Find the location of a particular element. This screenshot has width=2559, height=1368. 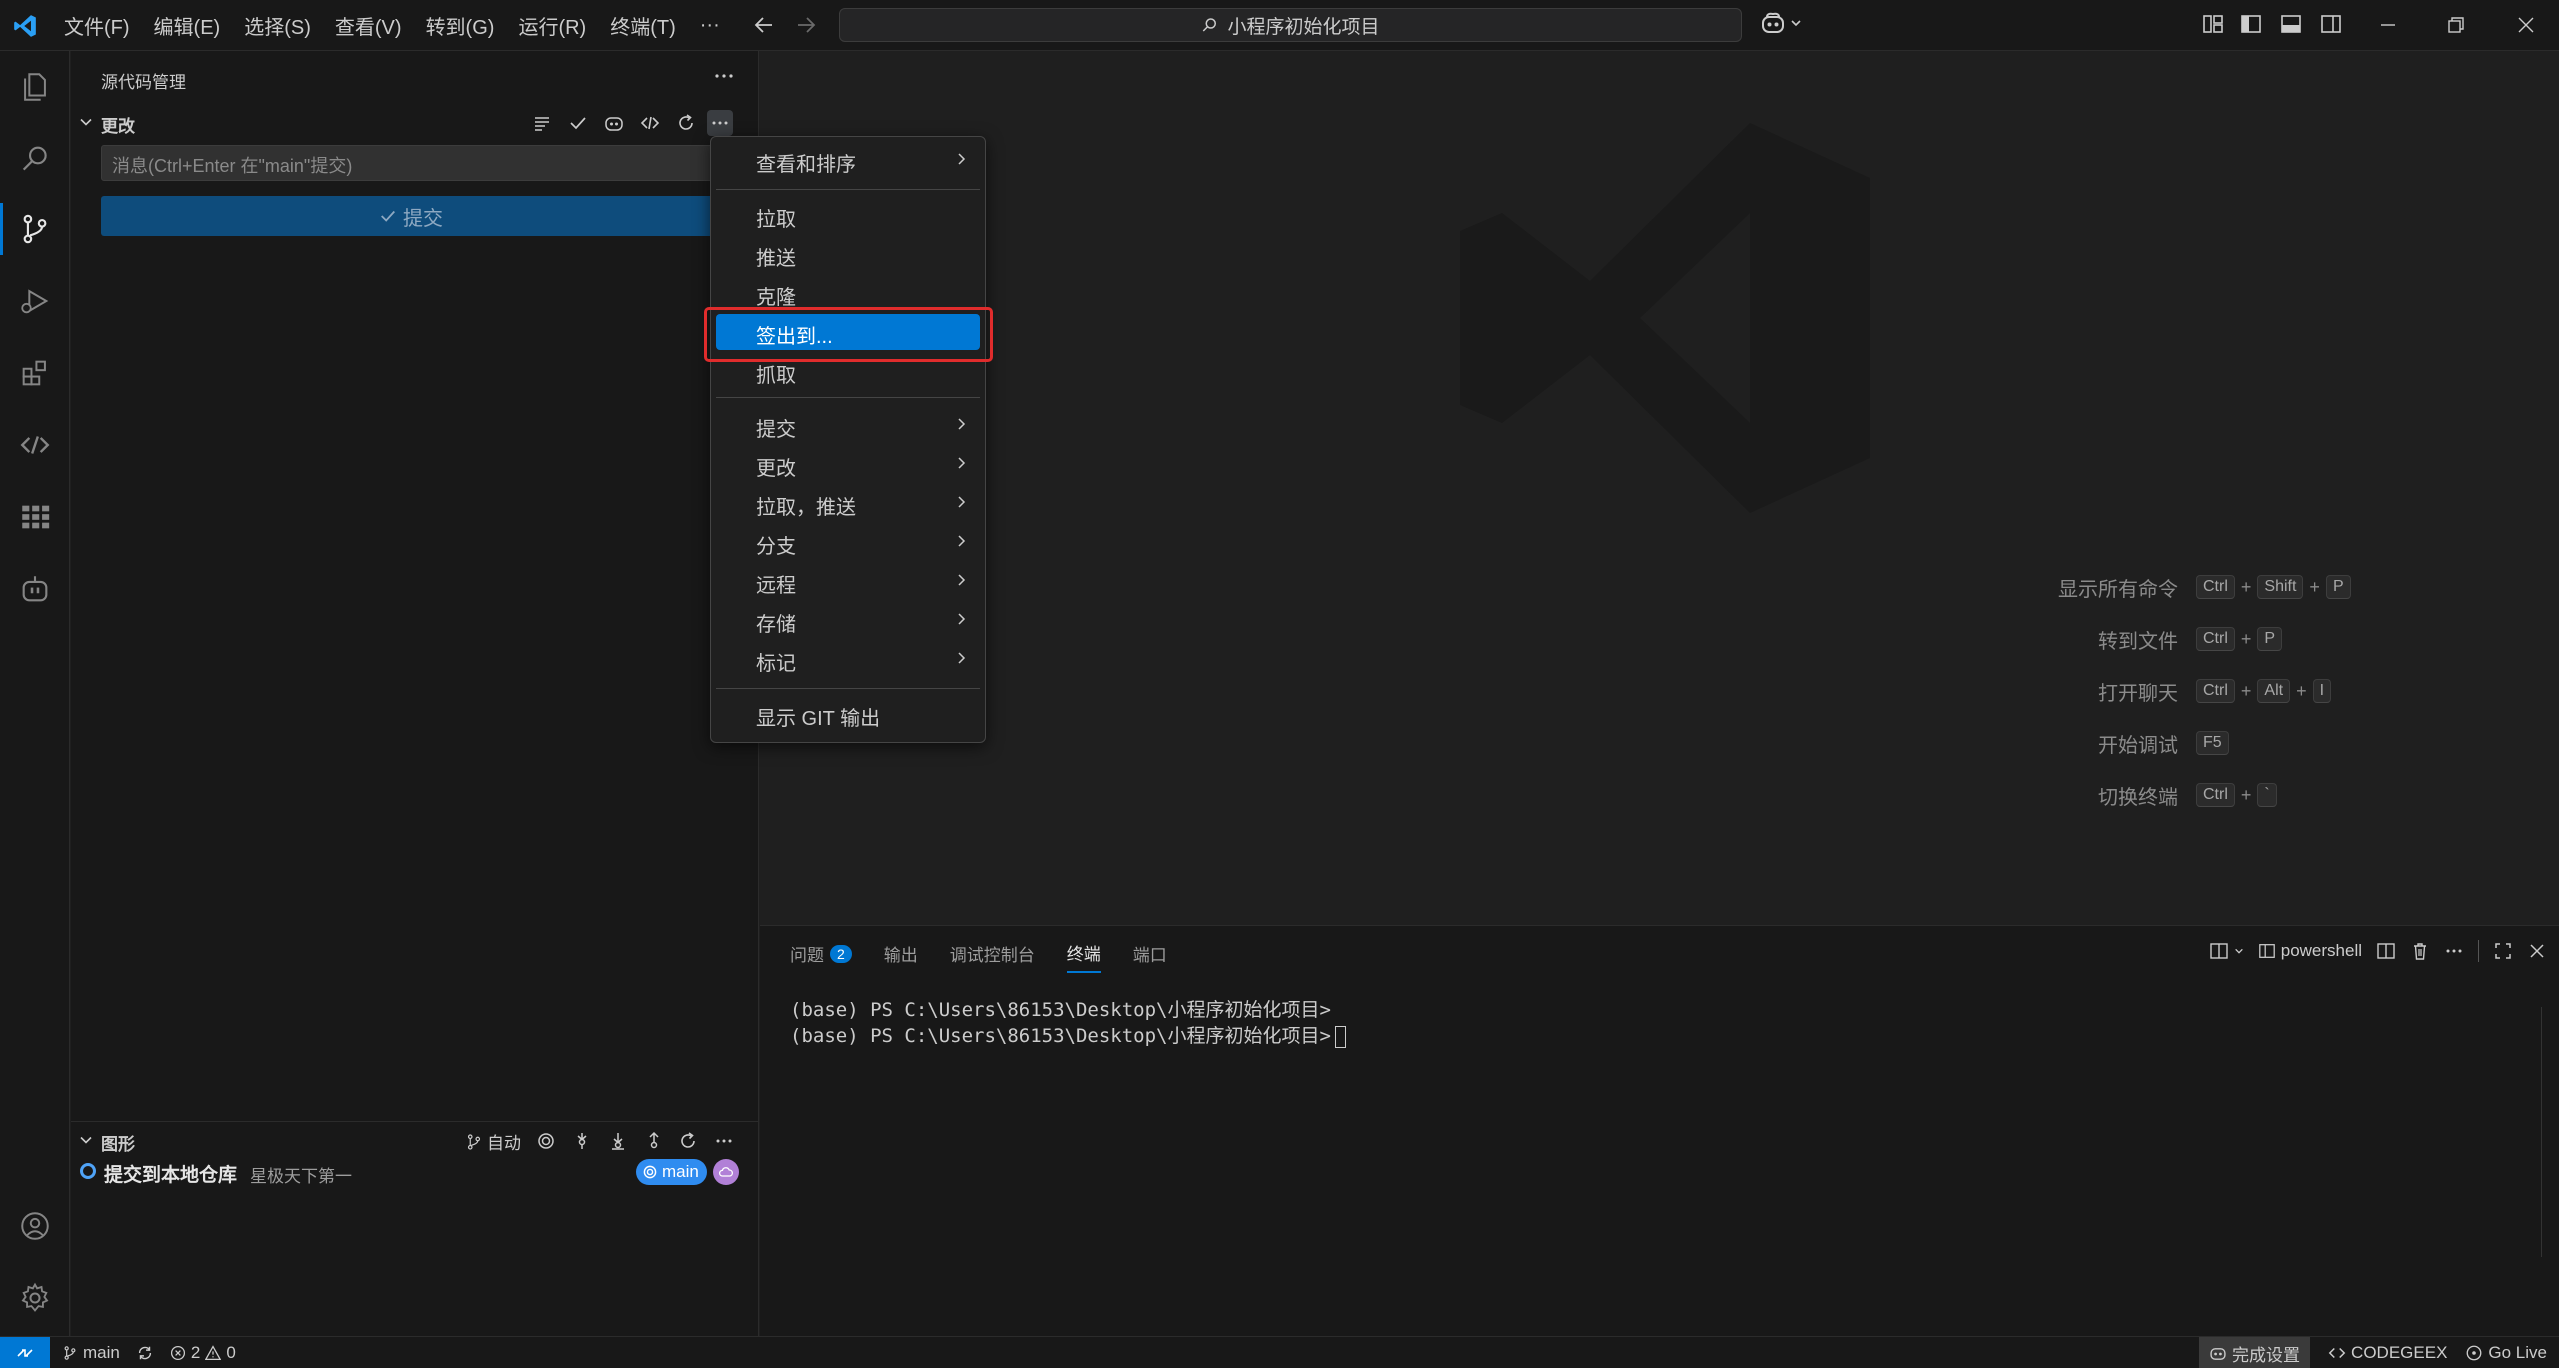

chevron-down-icon is located at coordinates (86, 122).